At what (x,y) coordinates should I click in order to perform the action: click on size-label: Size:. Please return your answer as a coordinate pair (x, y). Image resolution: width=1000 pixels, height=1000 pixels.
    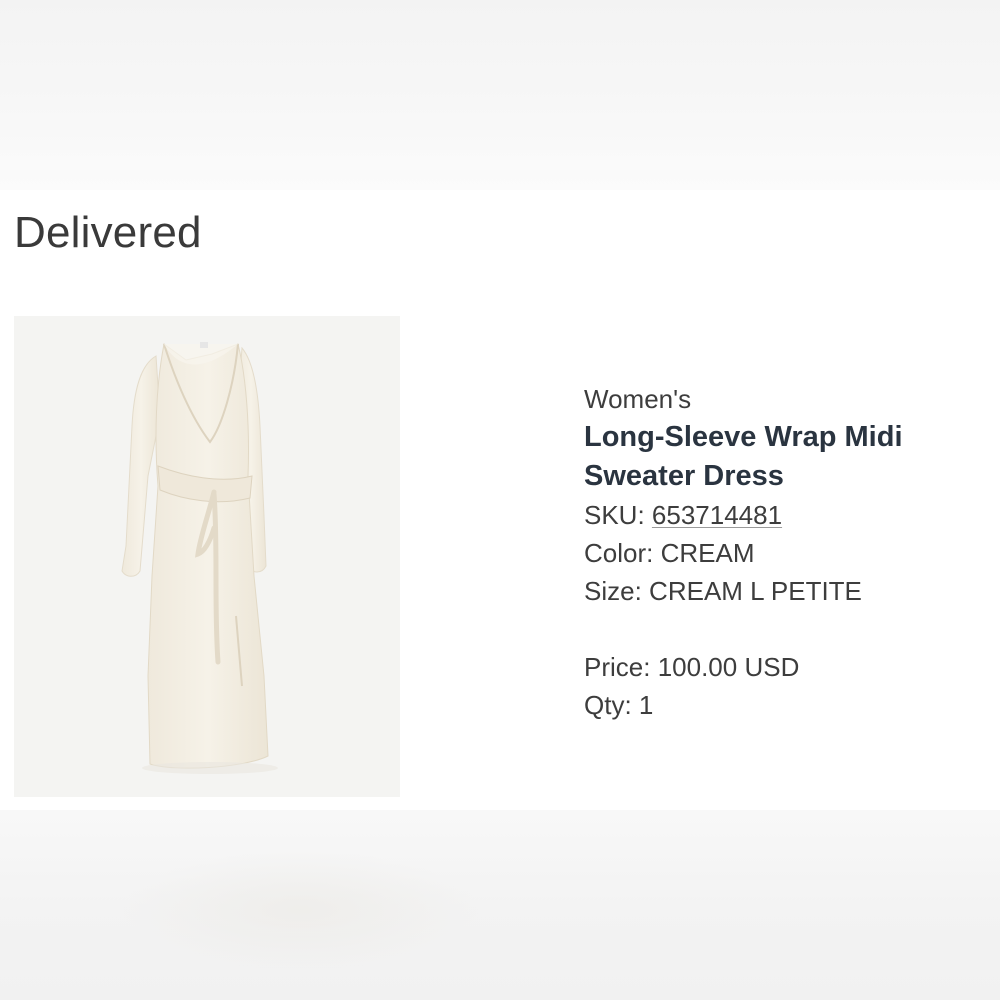
    Looking at the image, I should click on (613, 591).